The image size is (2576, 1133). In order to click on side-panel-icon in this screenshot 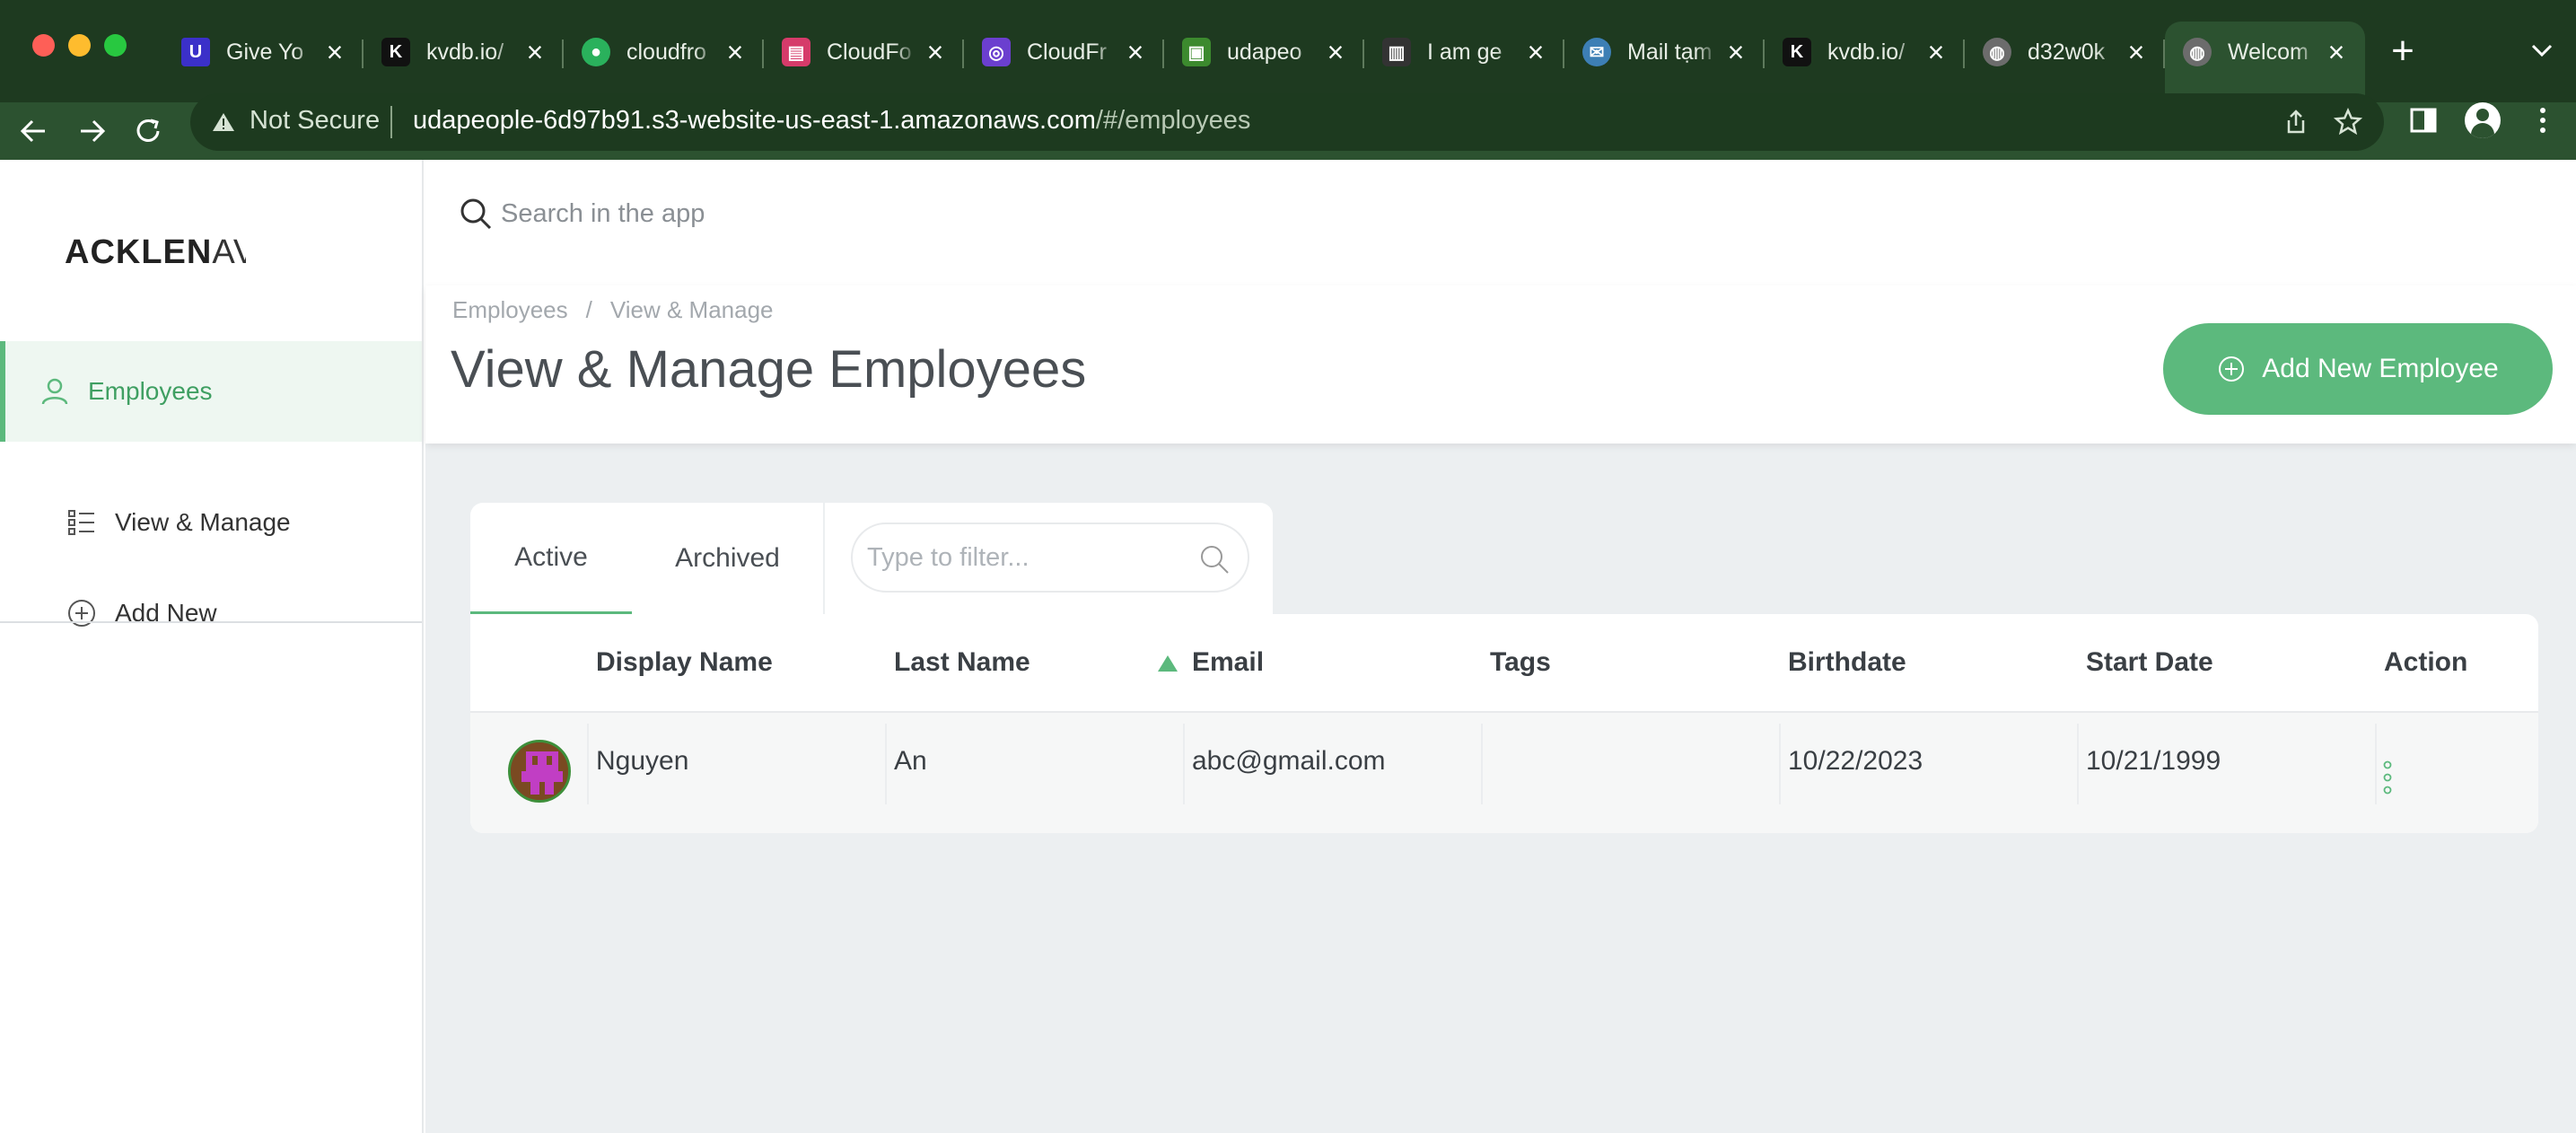, I will do `click(2423, 120)`.